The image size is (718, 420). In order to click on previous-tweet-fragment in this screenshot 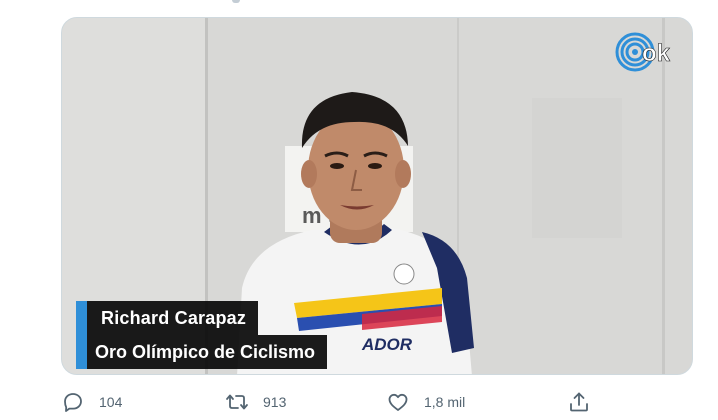, I will do `click(236, 1)`.